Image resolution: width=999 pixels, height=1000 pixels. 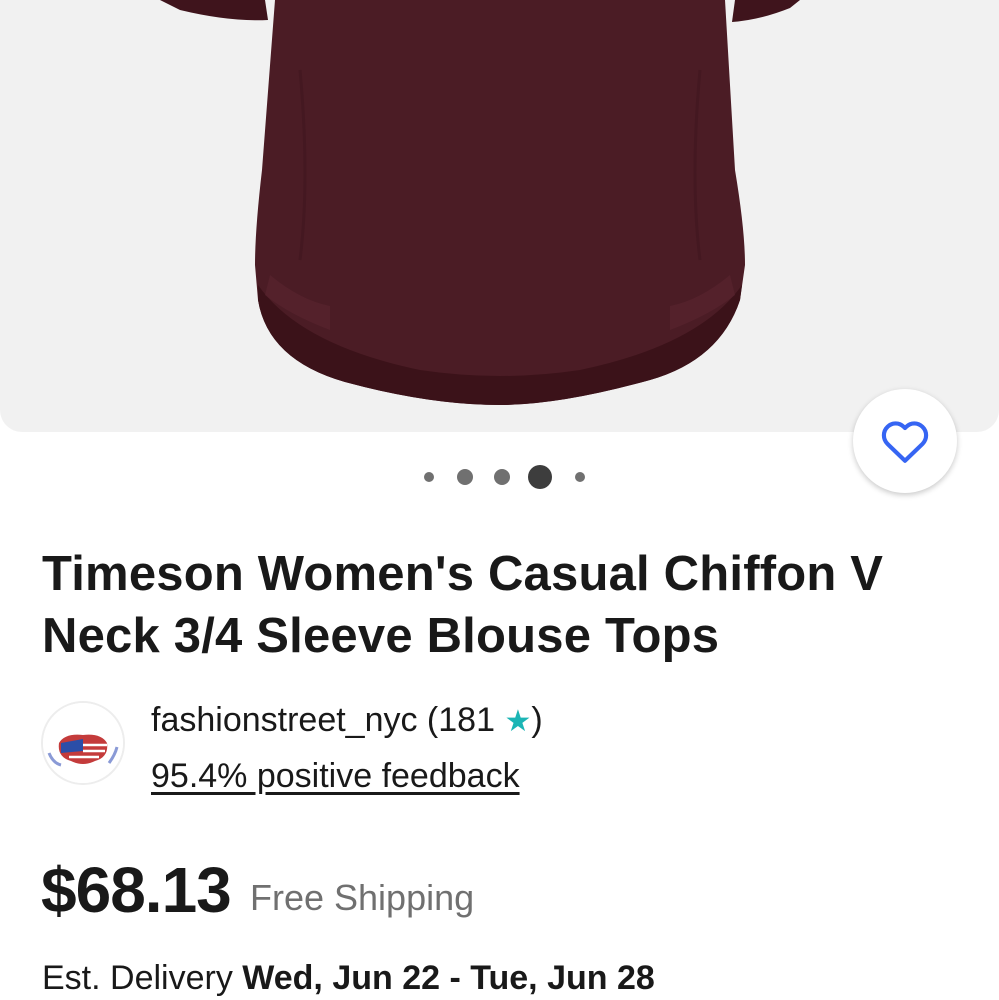 What do you see at coordinates (136, 890) in the screenshot?
I see `price: $68.13` at bounding box center [136, 890].